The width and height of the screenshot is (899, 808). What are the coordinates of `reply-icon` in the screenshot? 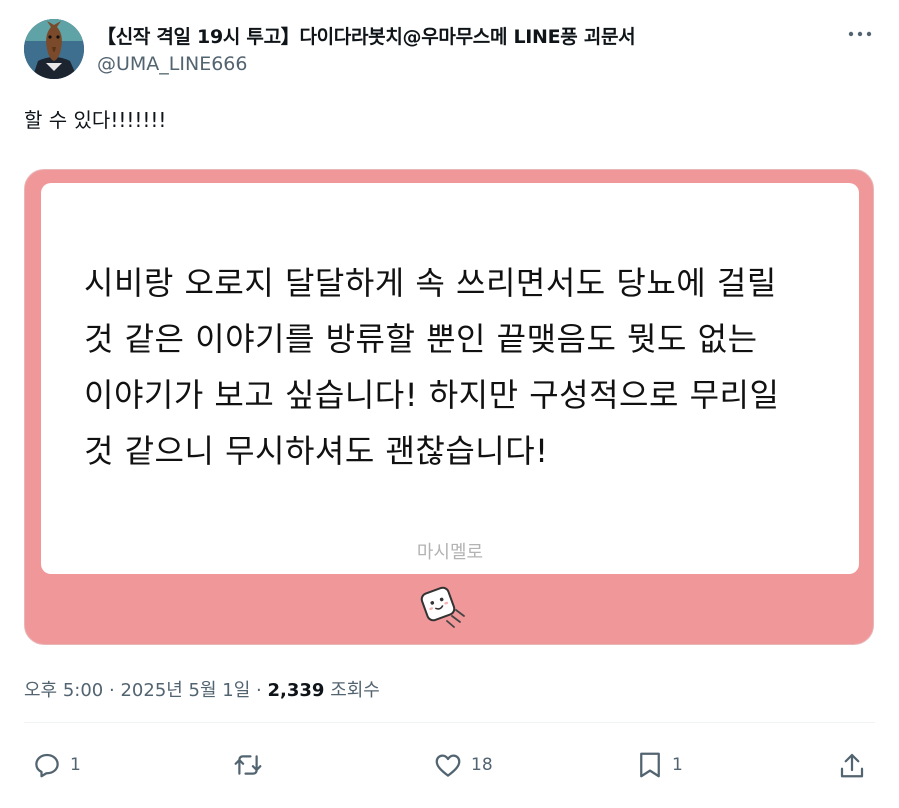 It's located at (47, 765).